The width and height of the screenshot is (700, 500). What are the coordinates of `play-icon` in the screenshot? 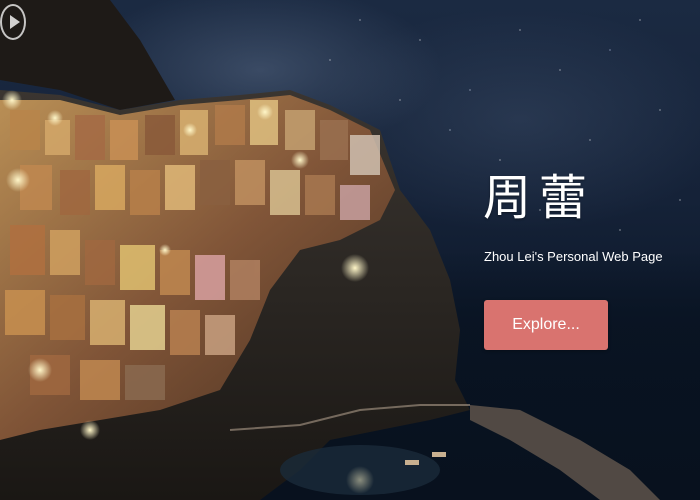 It's located at (14, 22).